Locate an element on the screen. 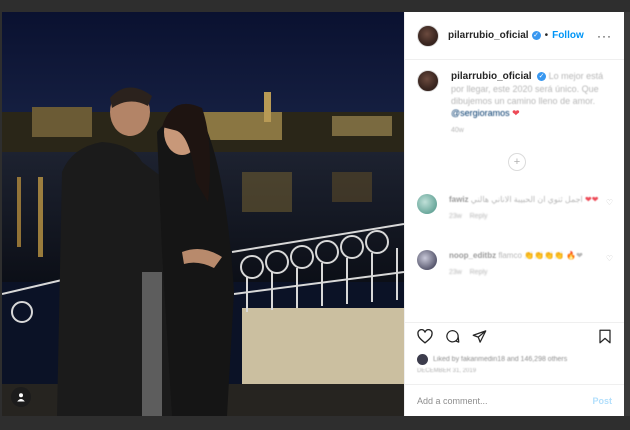 The height and width of the screenshot is (430, 630). comment-icon is located at coordinates (452, 336).